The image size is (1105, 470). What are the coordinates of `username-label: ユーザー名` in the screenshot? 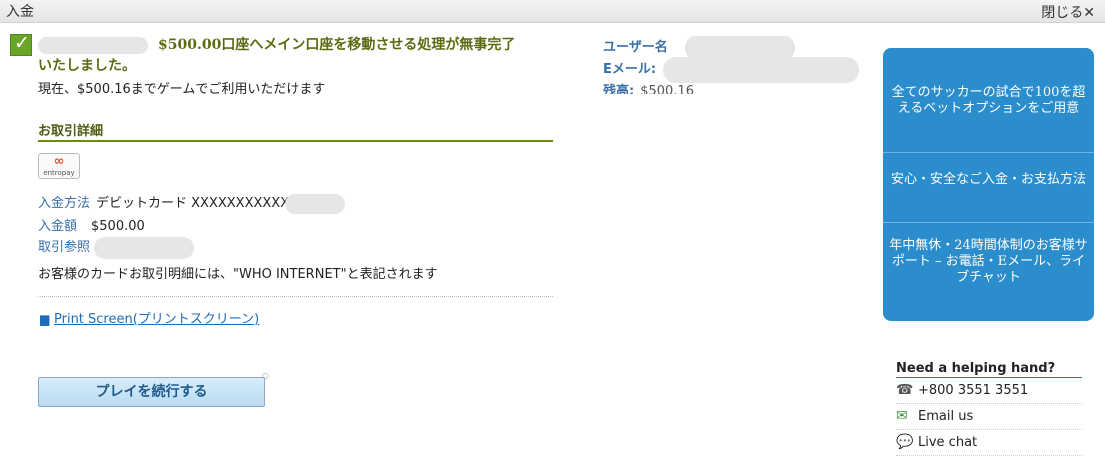 It's located at (635, 47).